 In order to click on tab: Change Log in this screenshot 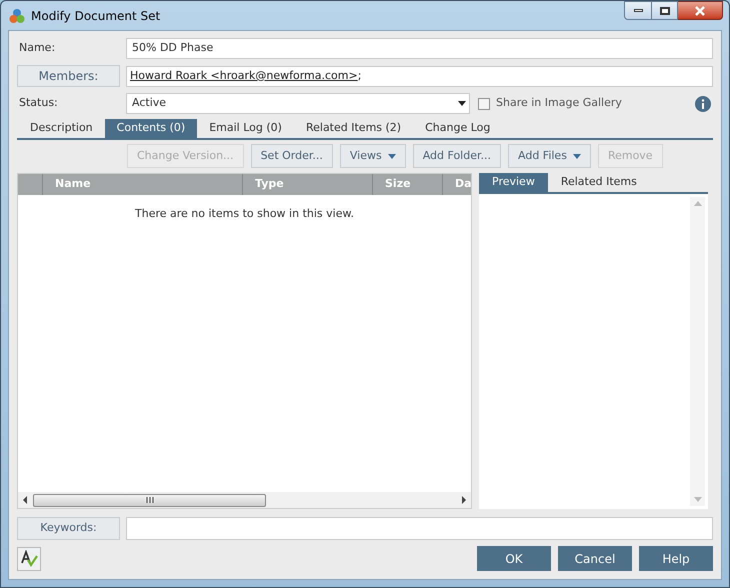, I will do `click(457, 128)`.